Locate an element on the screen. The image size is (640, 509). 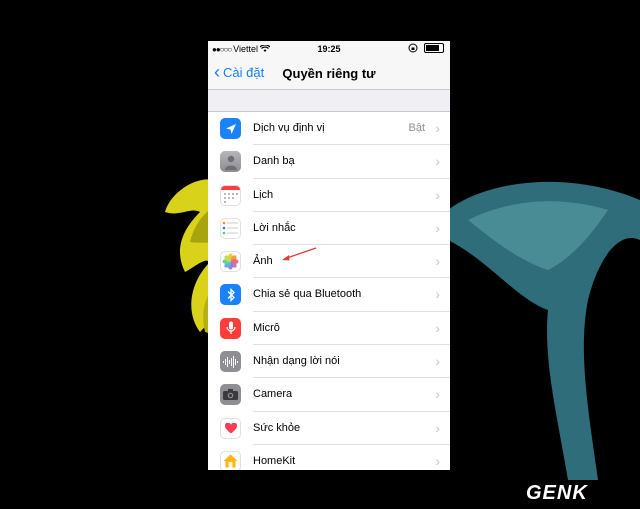
list-item-label: Nhận dạng lời nói is located at coordinates (296, 361).